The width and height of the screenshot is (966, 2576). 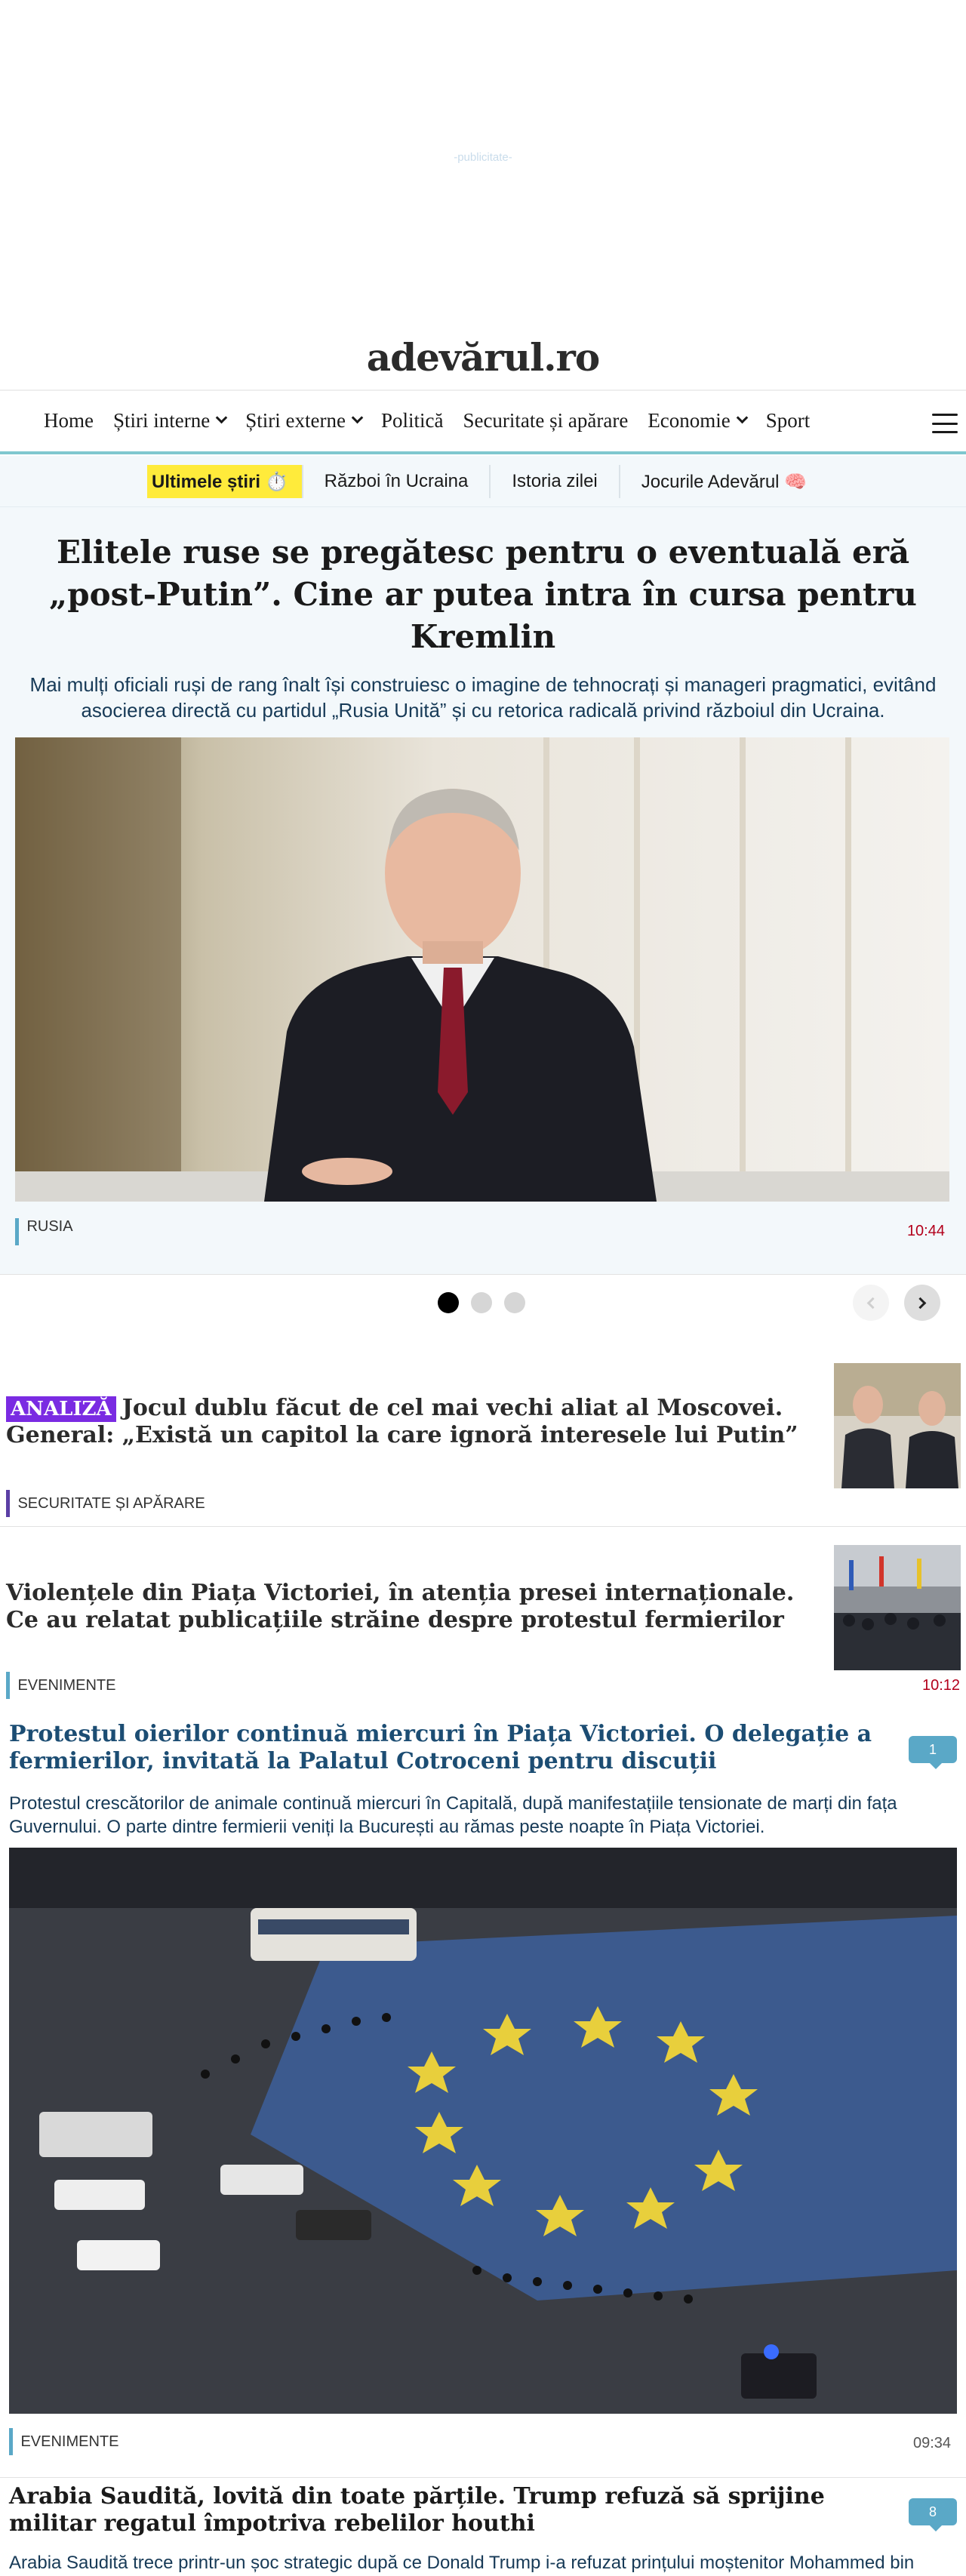 I want to click on nav-item: Politică, so click(x=412, y=420).